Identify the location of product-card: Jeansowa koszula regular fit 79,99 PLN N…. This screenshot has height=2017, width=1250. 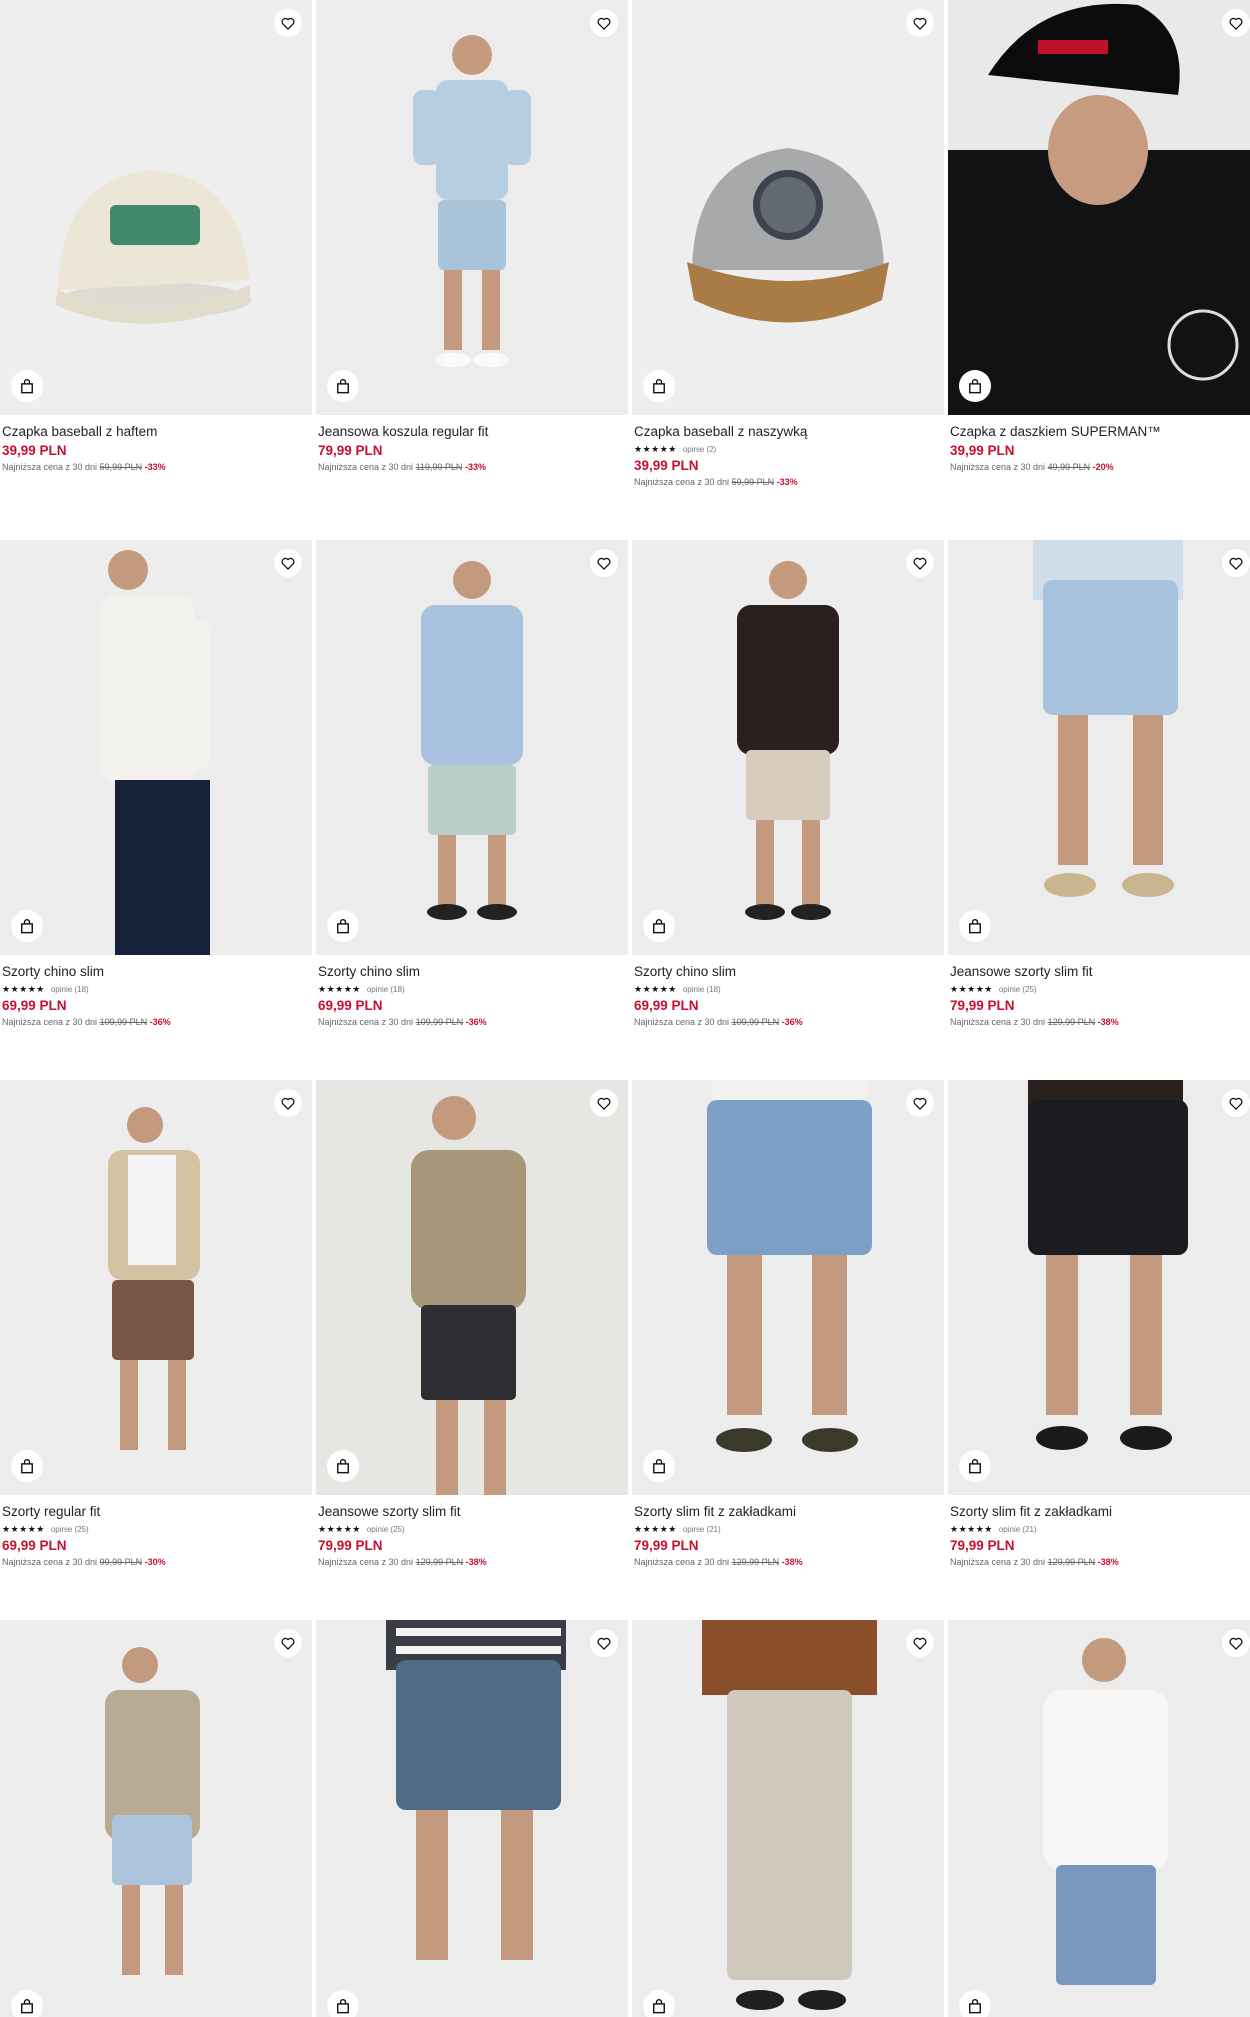
(472, 237).